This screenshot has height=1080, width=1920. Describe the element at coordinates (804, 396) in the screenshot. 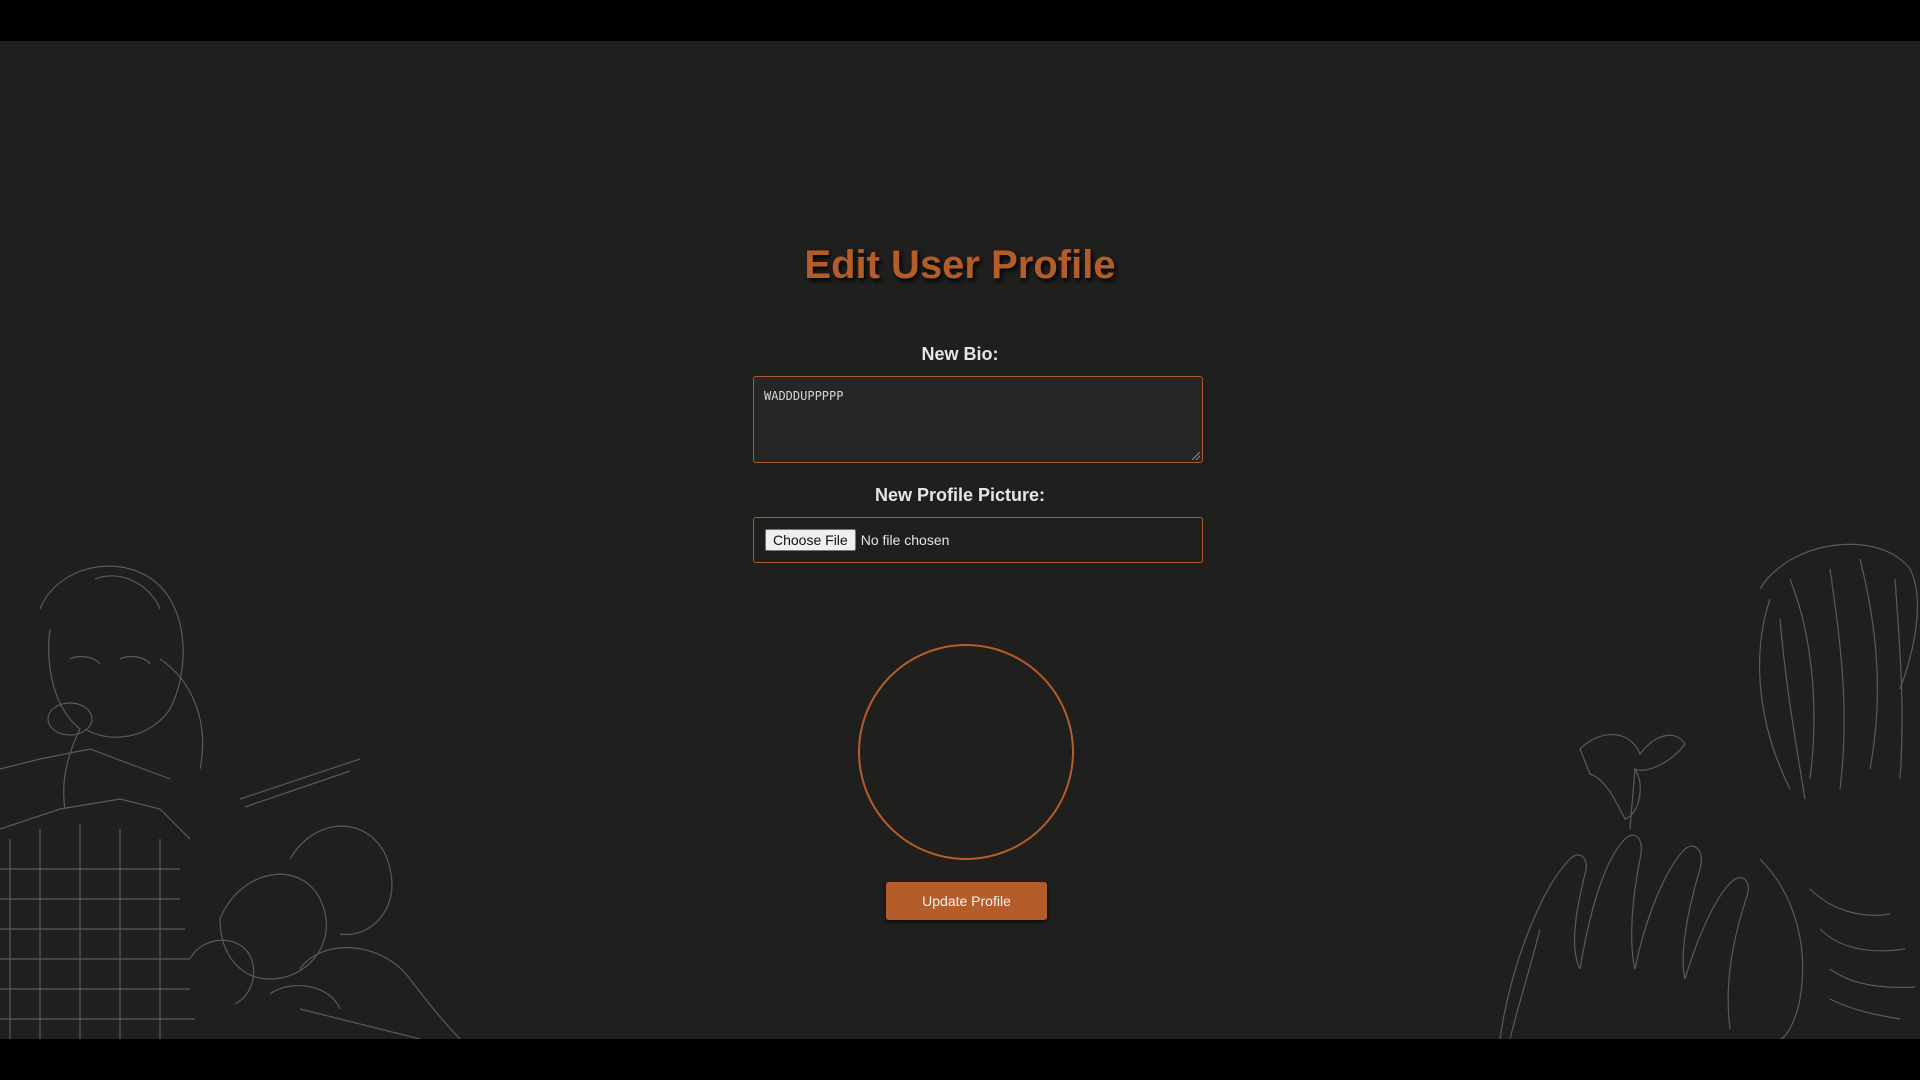

I see `bio-text: WADDDUPPPPP` at that location.